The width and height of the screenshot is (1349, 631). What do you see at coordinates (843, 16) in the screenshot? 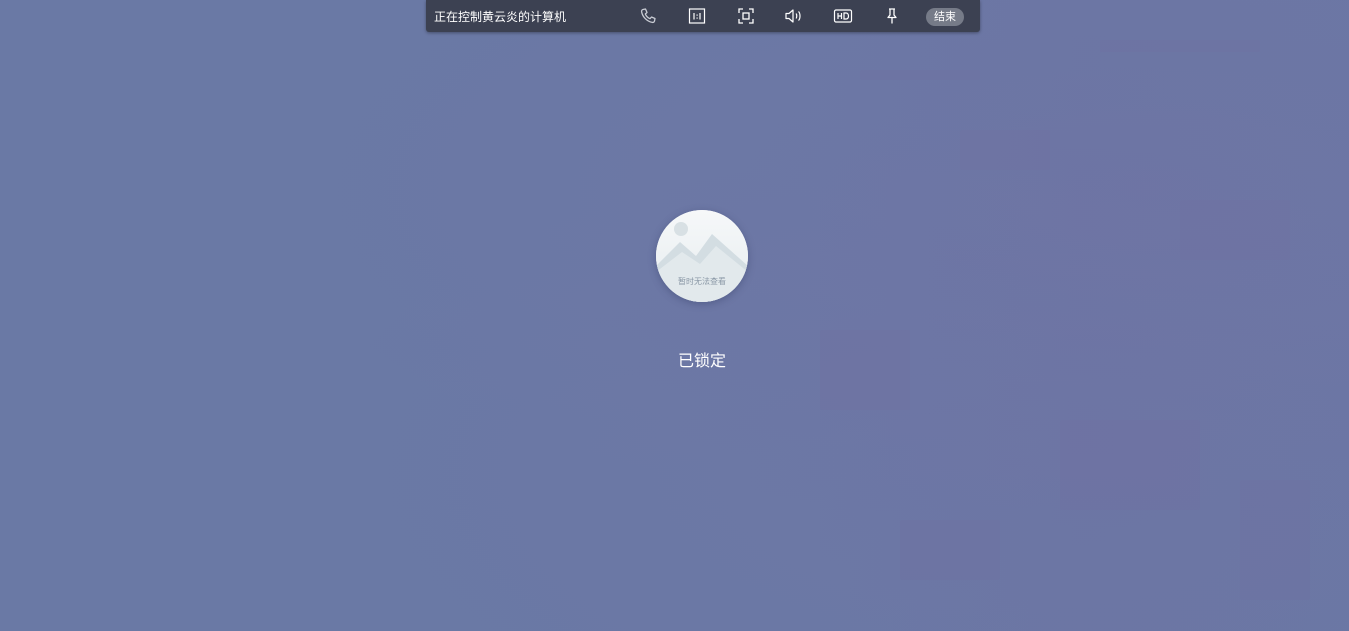
I see `hd-icon` at bounding box center [843, 16].